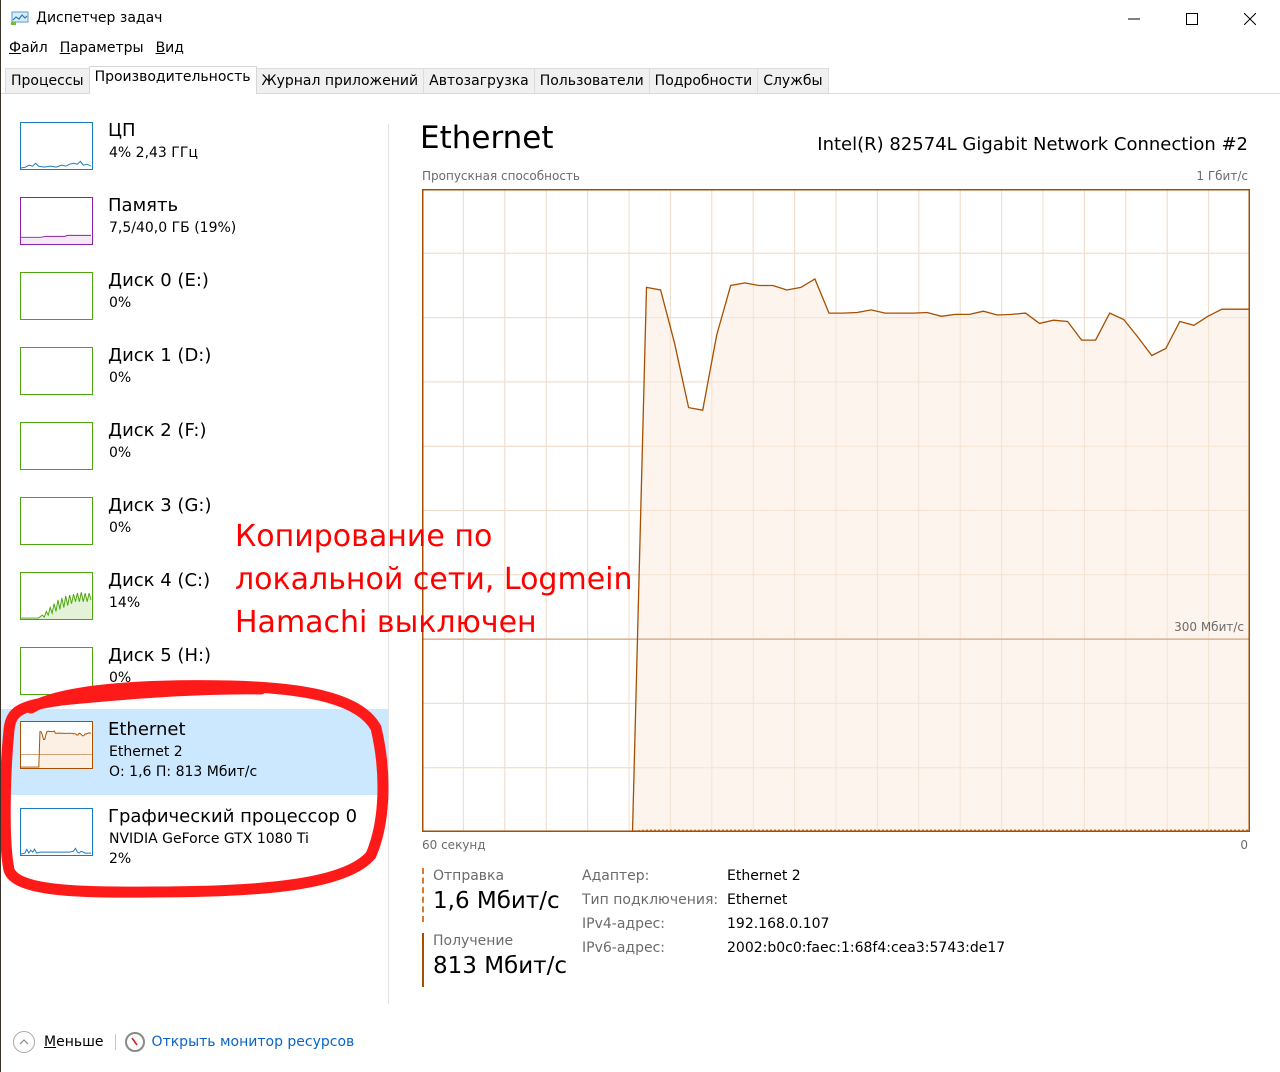  I want to click on resource-monitor-icon, so click(134, 1042).